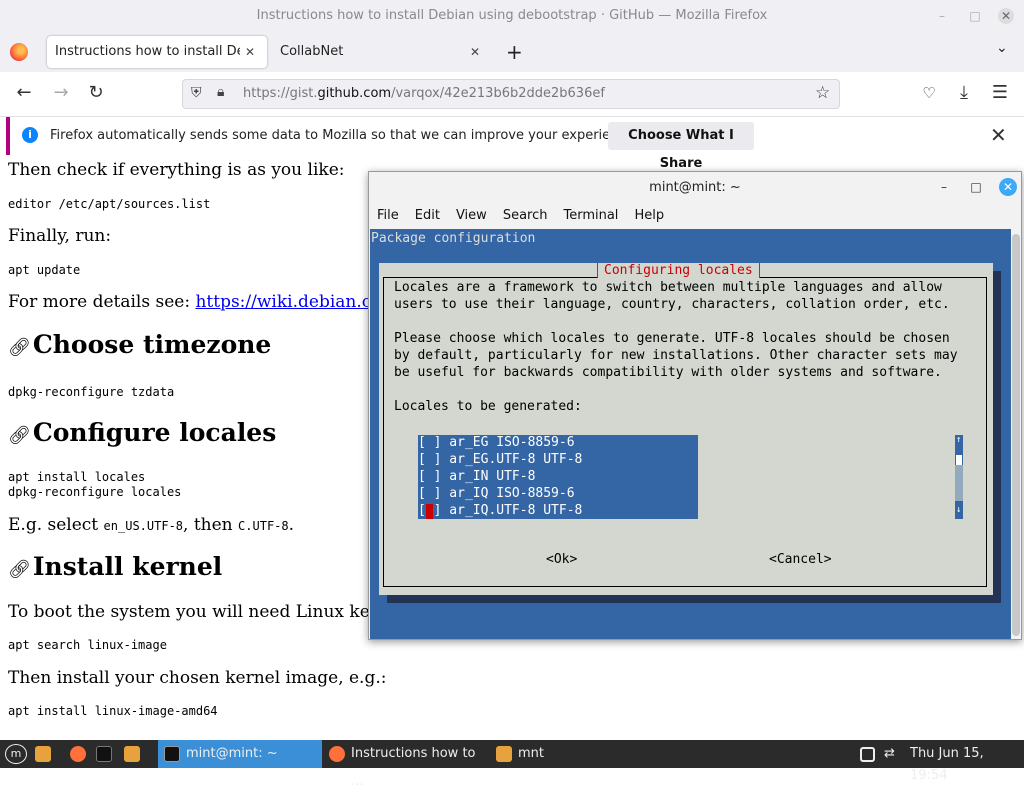  What do you see at coordinates (958, 440) in the screenshot?
I see `scroll-up-icon: ↑` at bounding box center [958, 440].